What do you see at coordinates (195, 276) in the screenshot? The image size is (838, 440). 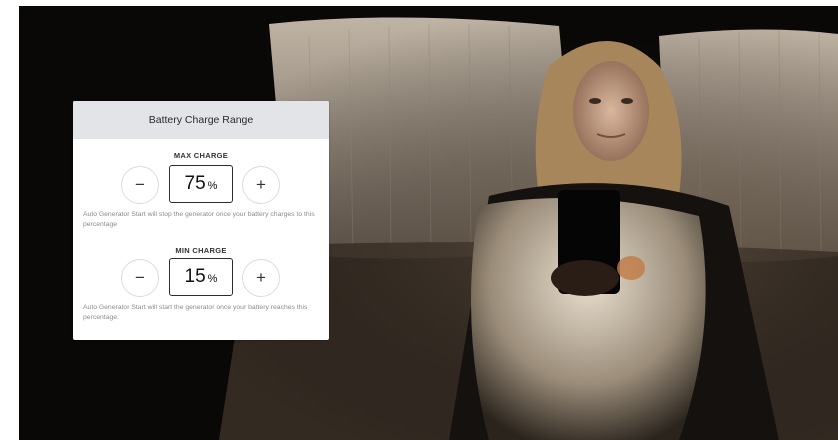 I see `min-charge-value: 15` at bounding box center [195, 276].